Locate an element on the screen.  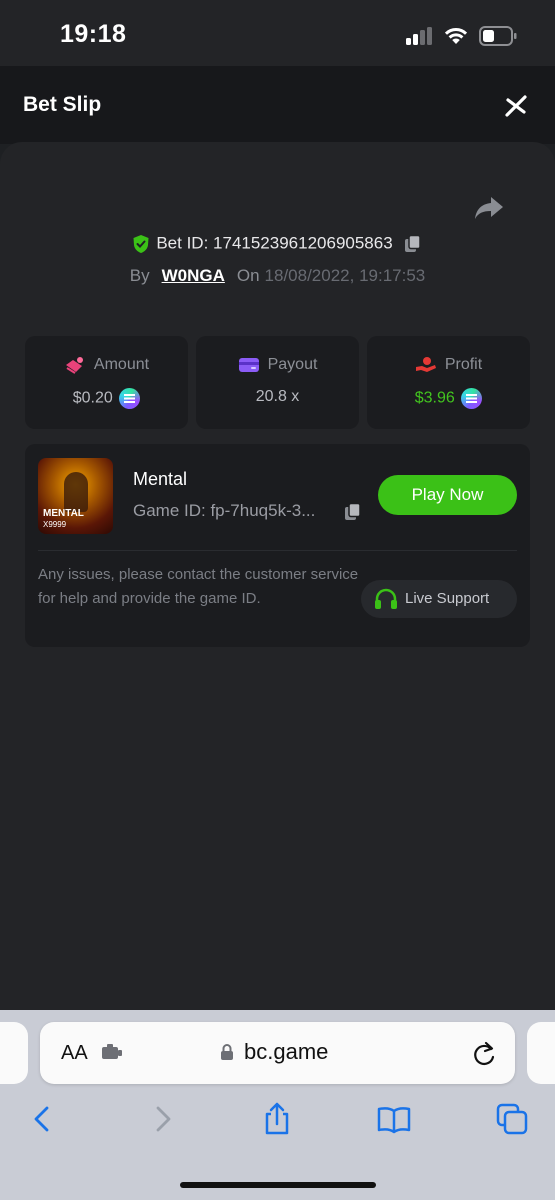
game-art-figure is located at coordinates (76, 492).